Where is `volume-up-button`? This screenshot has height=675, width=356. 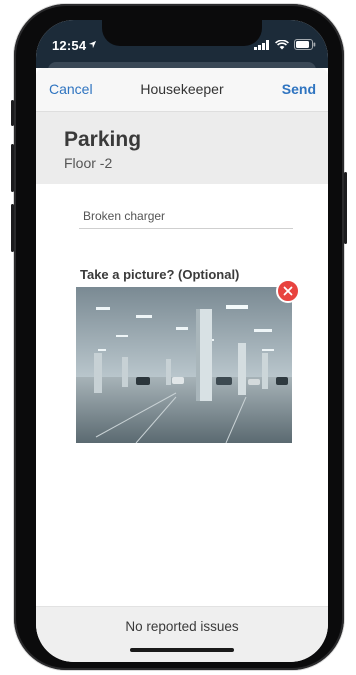 volume-up-button is located at coordinates (12, 168).